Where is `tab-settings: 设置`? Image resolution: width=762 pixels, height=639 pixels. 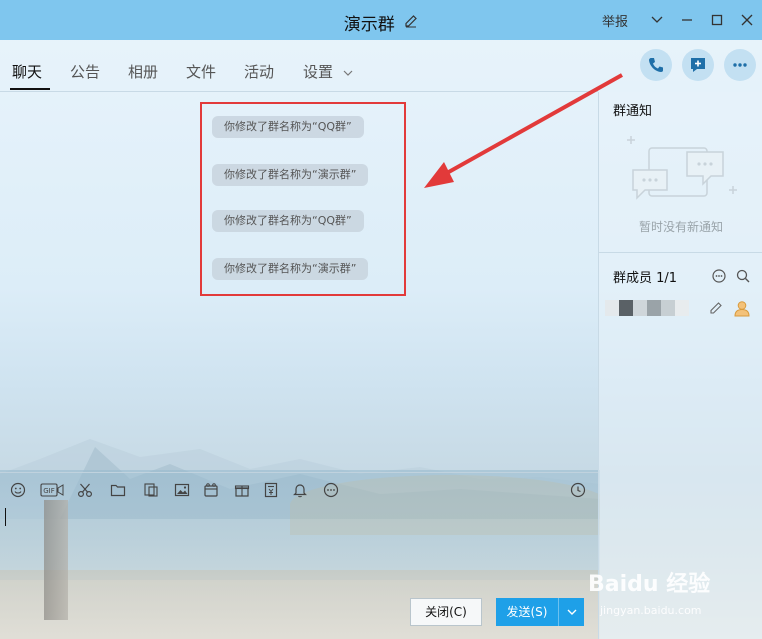 tab-settings: 设置 is located at coordinates (328, 71).